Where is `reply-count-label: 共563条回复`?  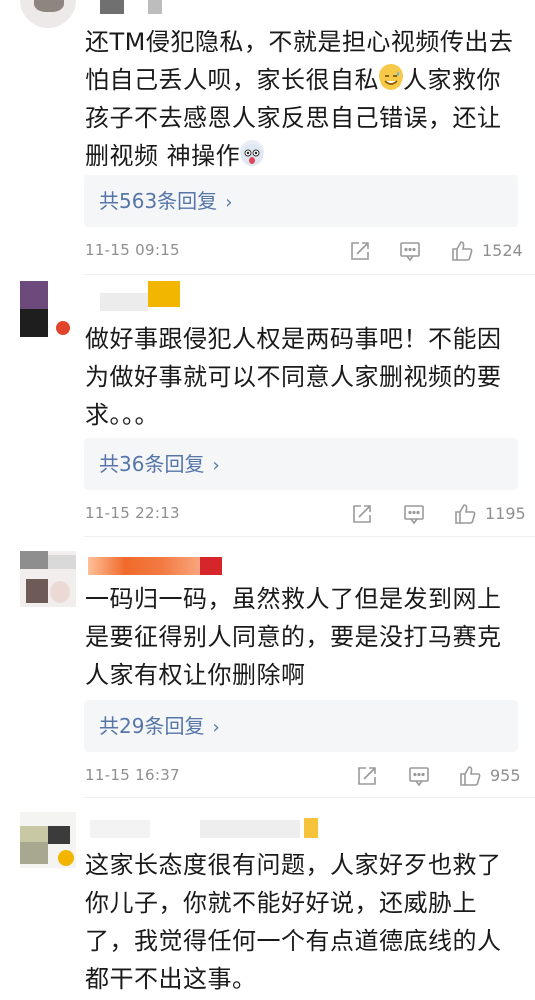
reply-count-label: 共563条回复 is located at coordinates (158, 201).